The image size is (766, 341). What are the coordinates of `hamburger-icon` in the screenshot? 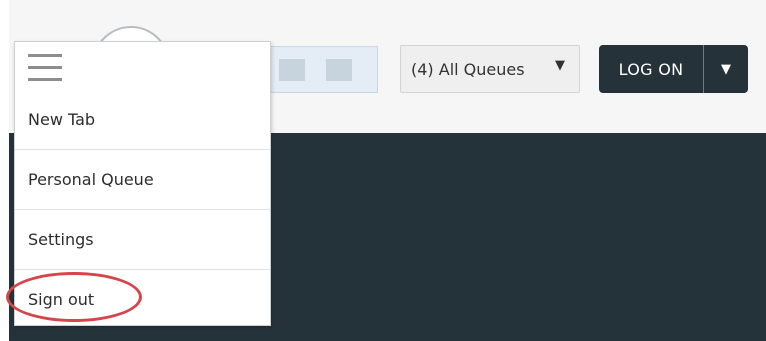 It's located at (45, 69).